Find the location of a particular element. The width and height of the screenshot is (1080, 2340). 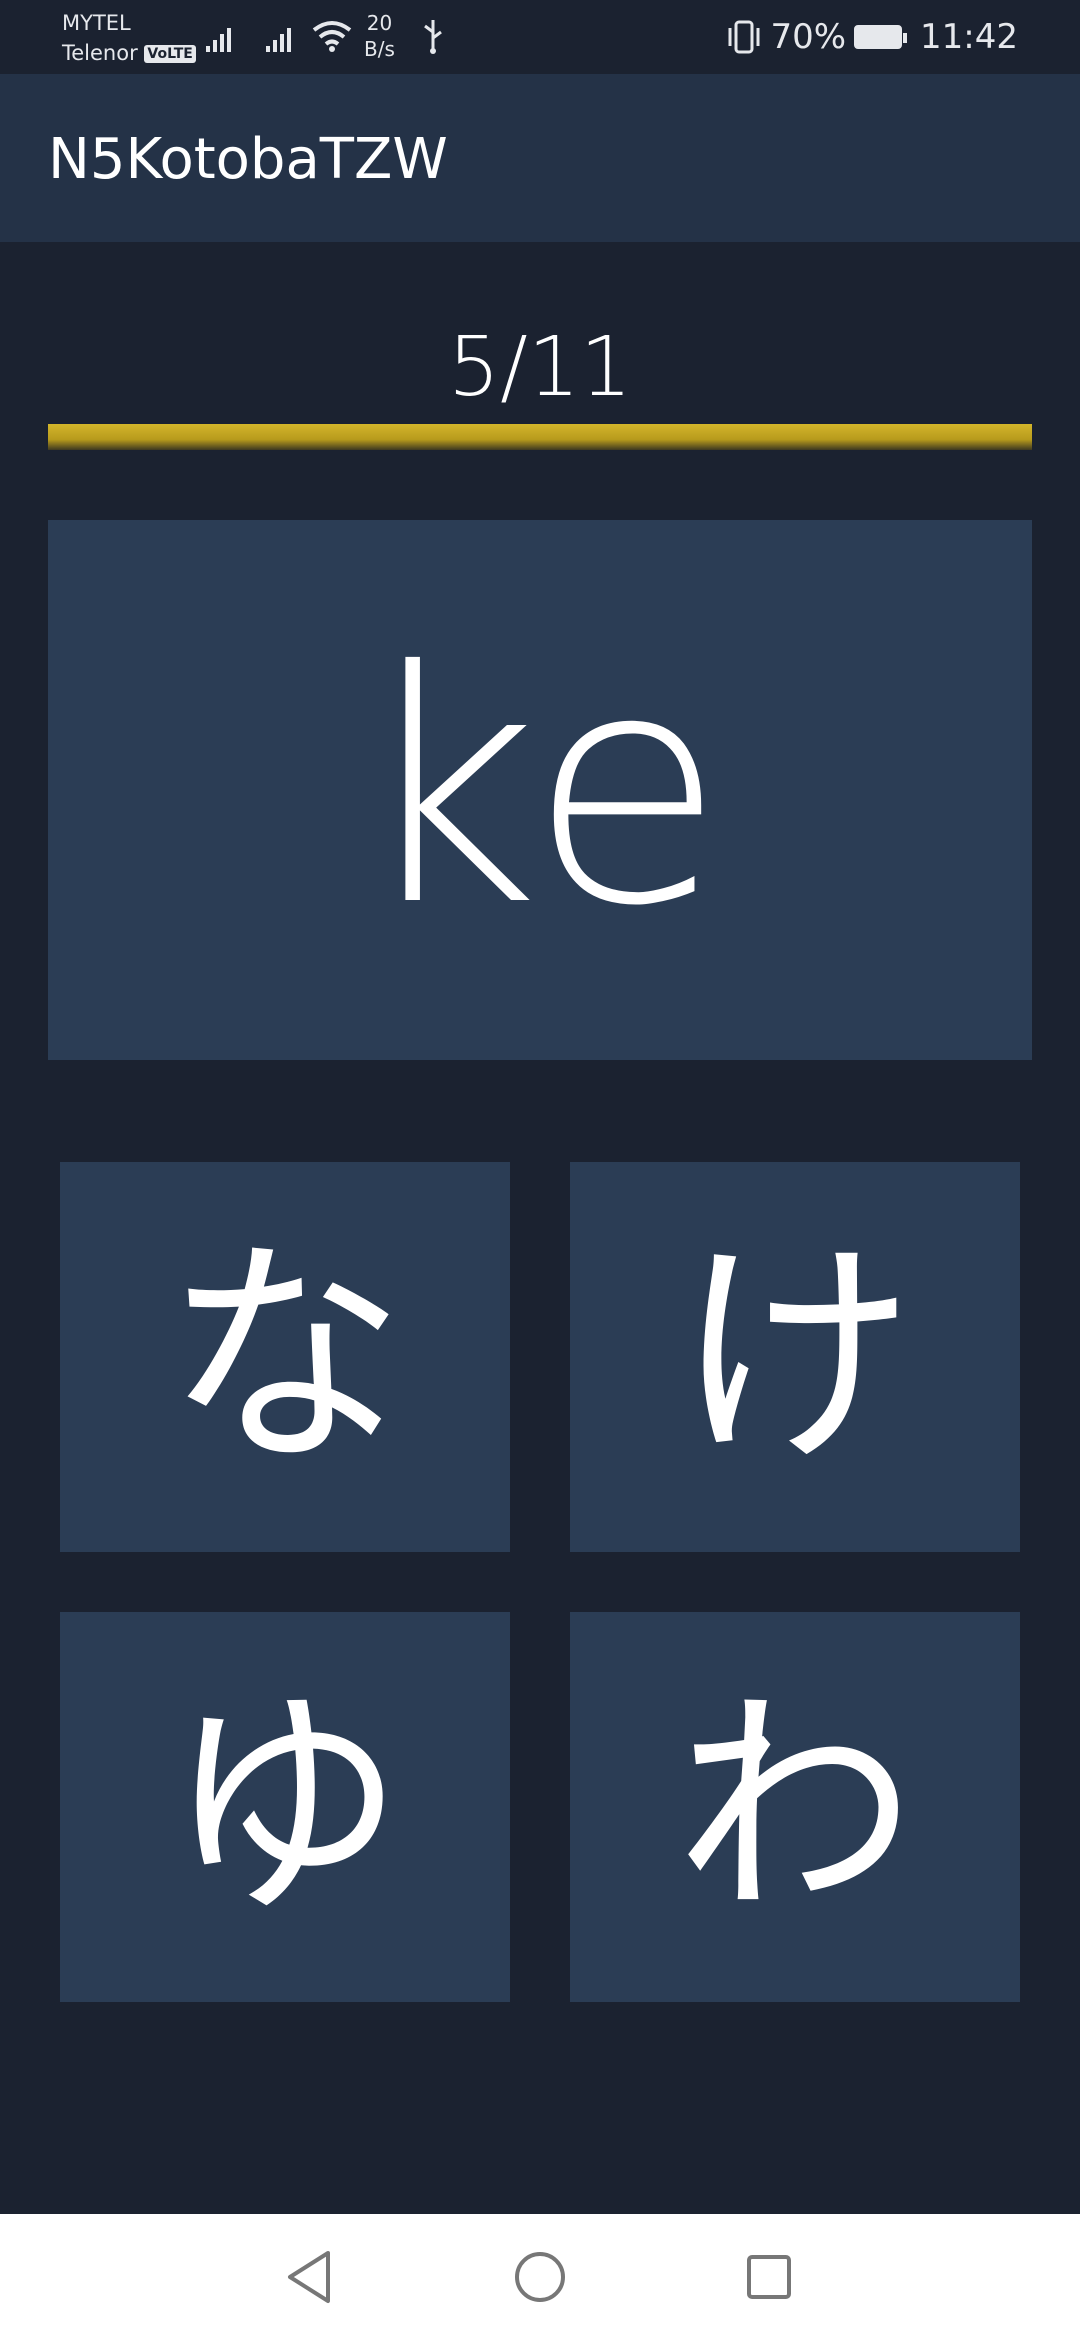

recent-square-icon is located at coordinates (769, 2277).